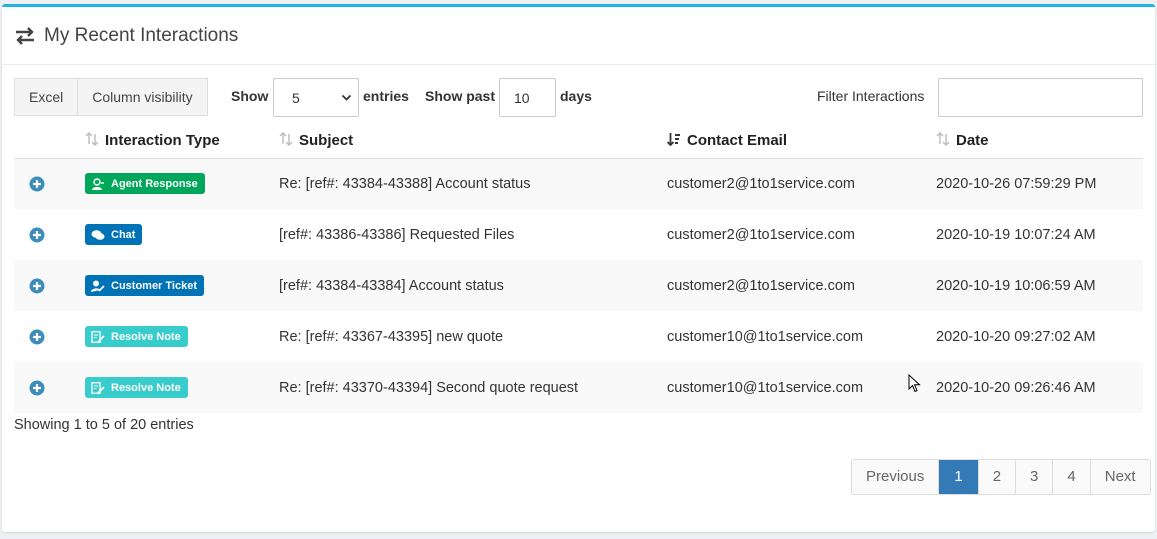 This screenshot has width=1157, height=539. What do you see at coordinates (162, 141) in the screenshot?
I see `column-header-label: Interaction Type` at bounding box center [162, 141].